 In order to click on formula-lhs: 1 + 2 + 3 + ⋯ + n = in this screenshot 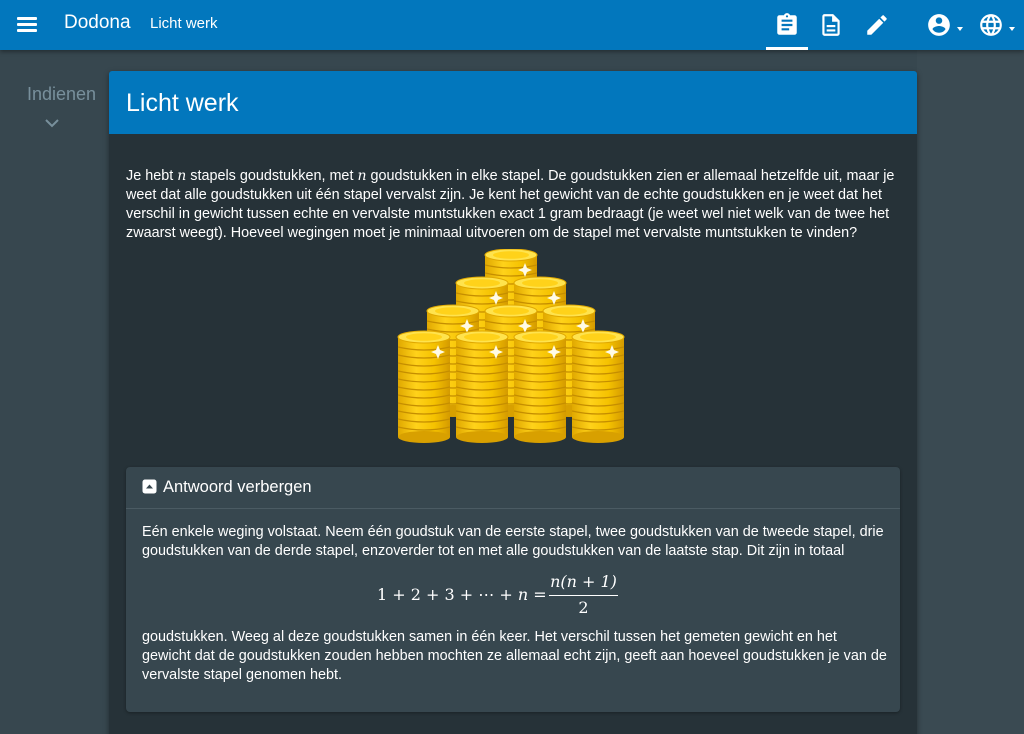, I will do `click(462, 594)`.